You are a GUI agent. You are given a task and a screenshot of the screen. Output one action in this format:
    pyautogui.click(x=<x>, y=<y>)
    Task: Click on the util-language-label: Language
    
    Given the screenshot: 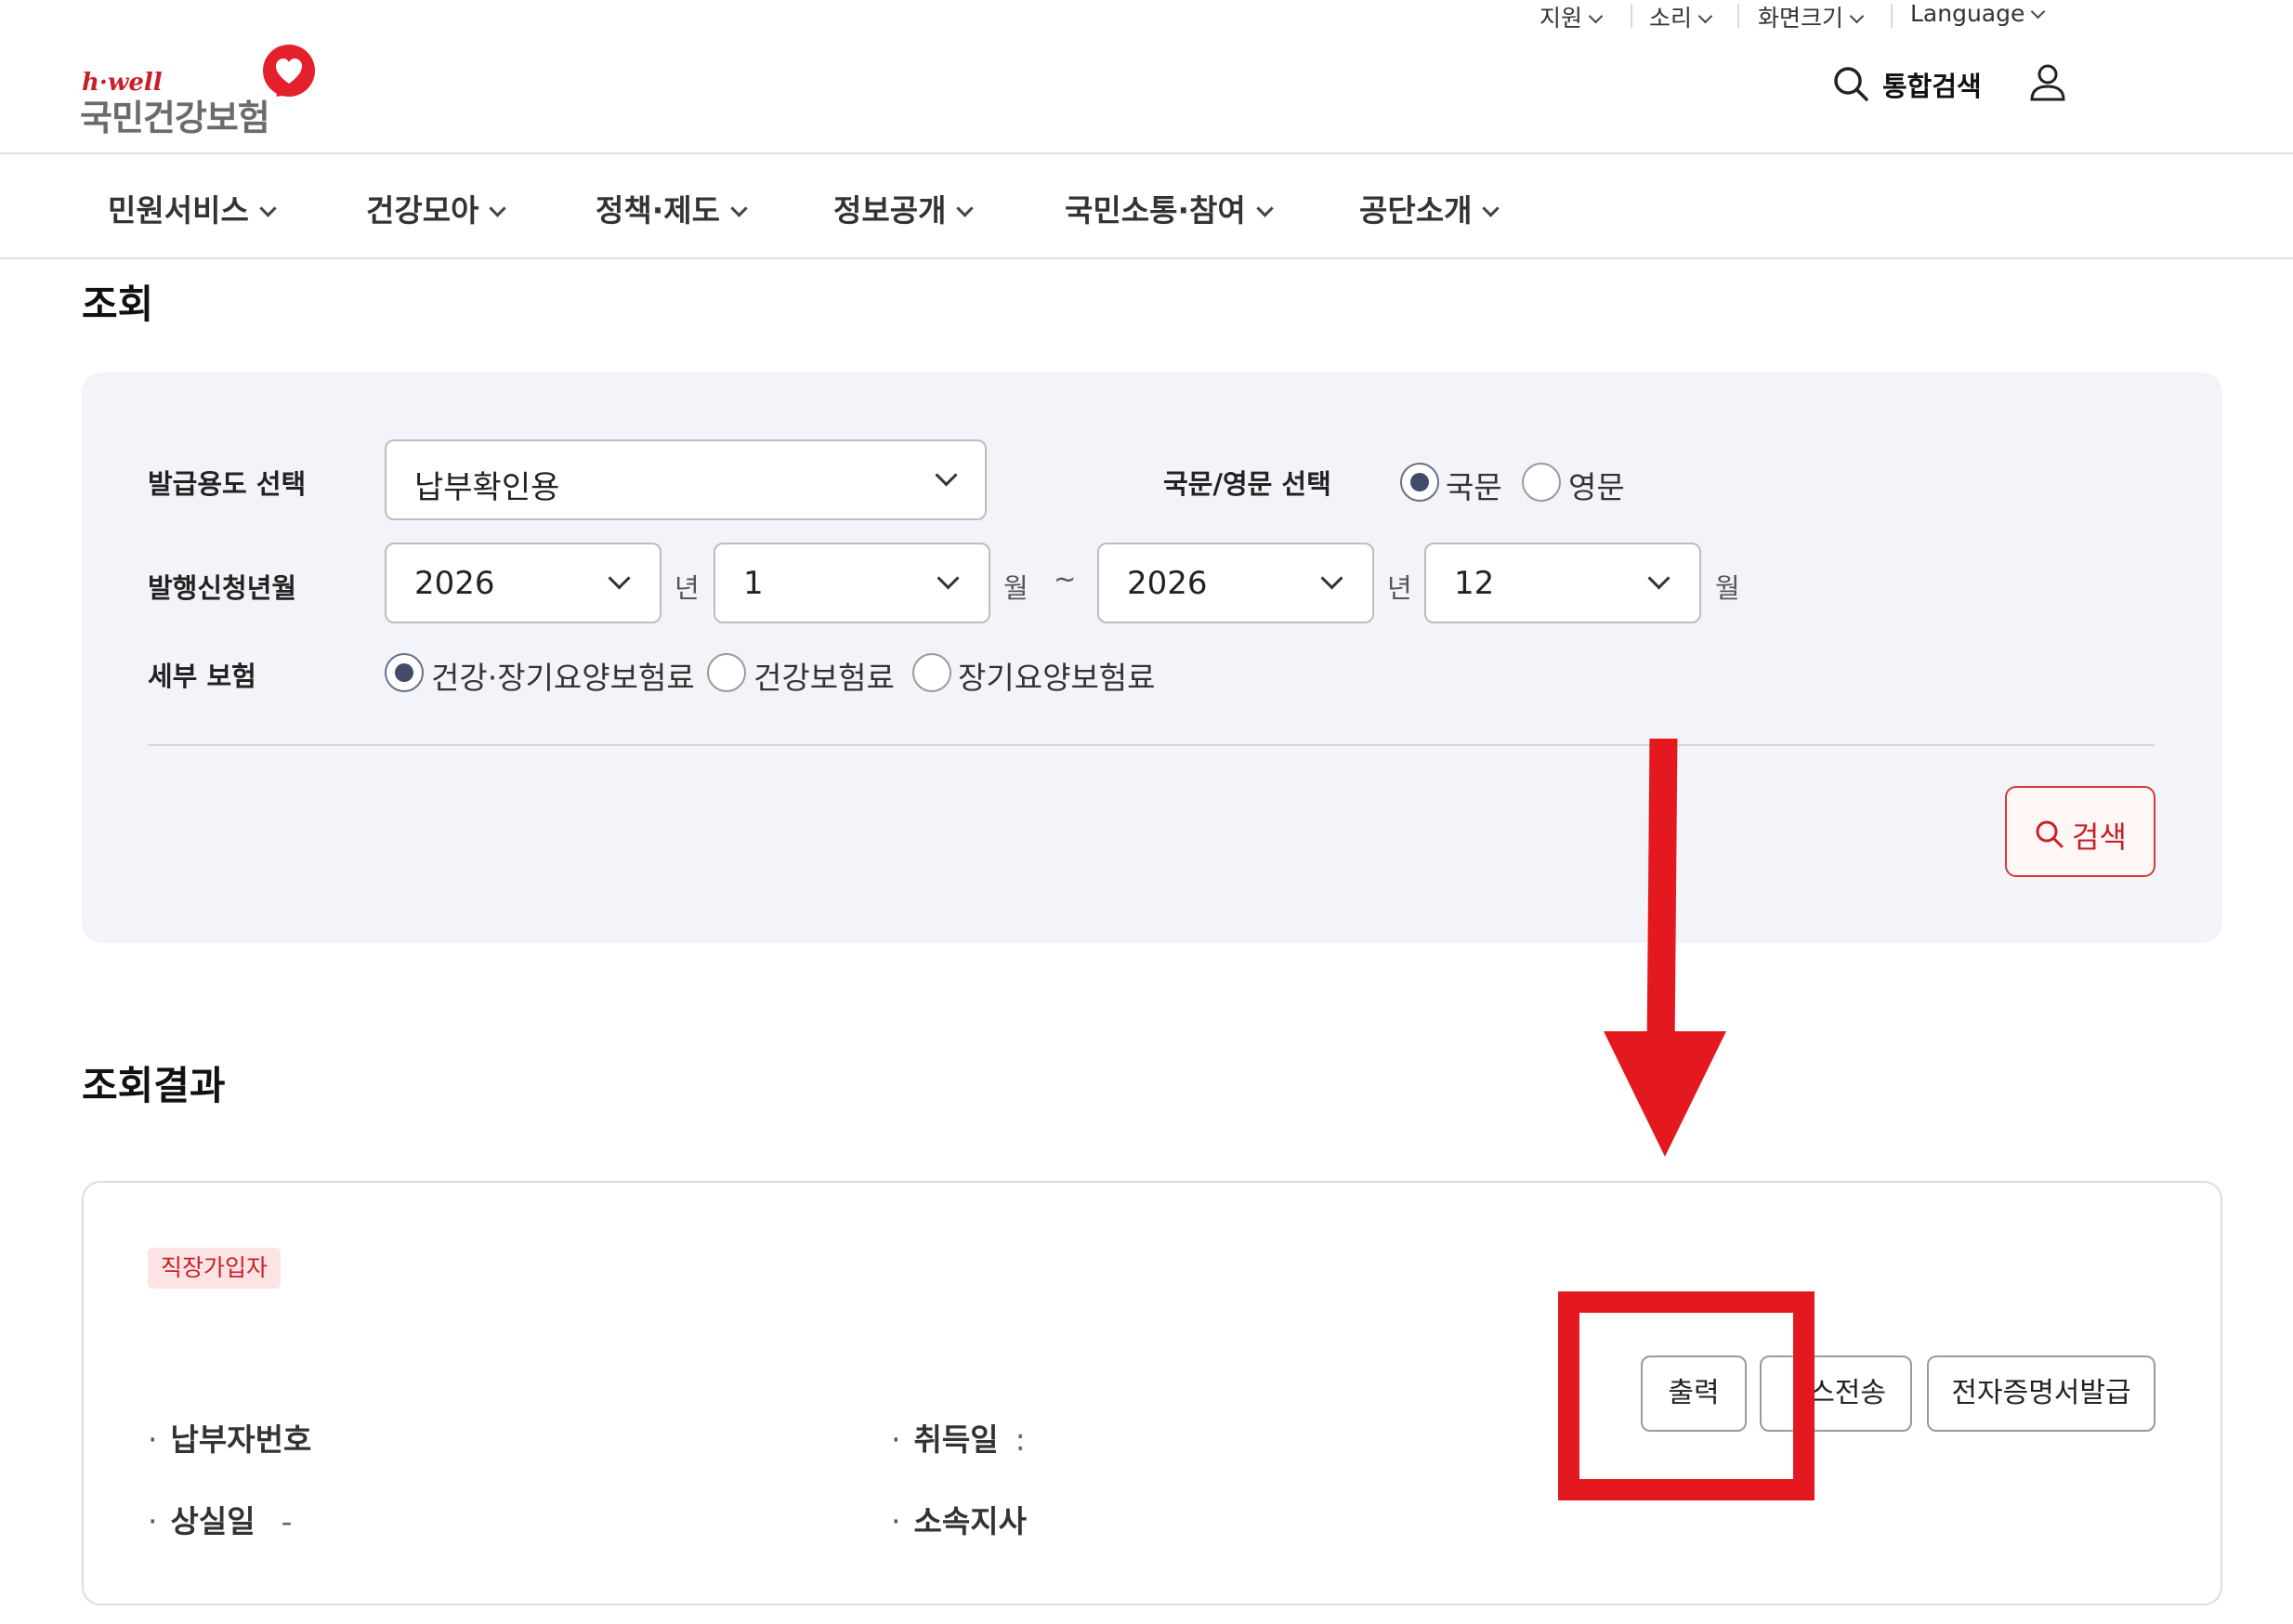 What is the action you would take?
    pyautogui.click(x=1967, y=13)
    